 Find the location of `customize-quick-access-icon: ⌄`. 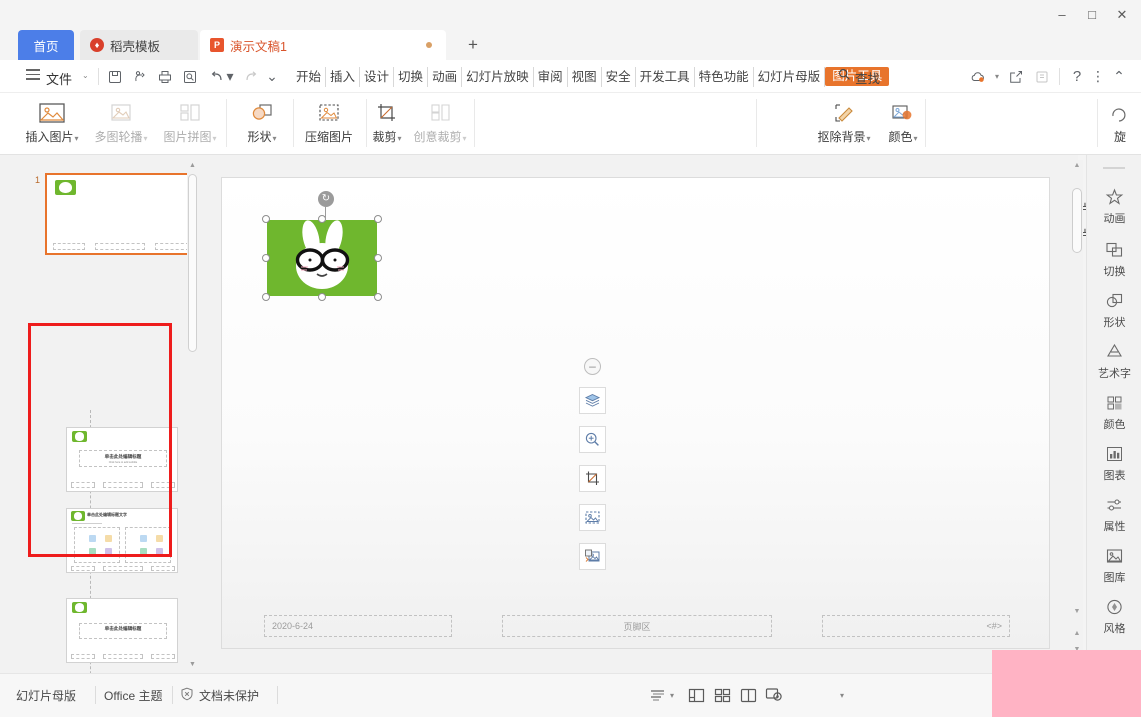

customize-quick-access-icon: ⌄ is located at coordinates (272, 76).